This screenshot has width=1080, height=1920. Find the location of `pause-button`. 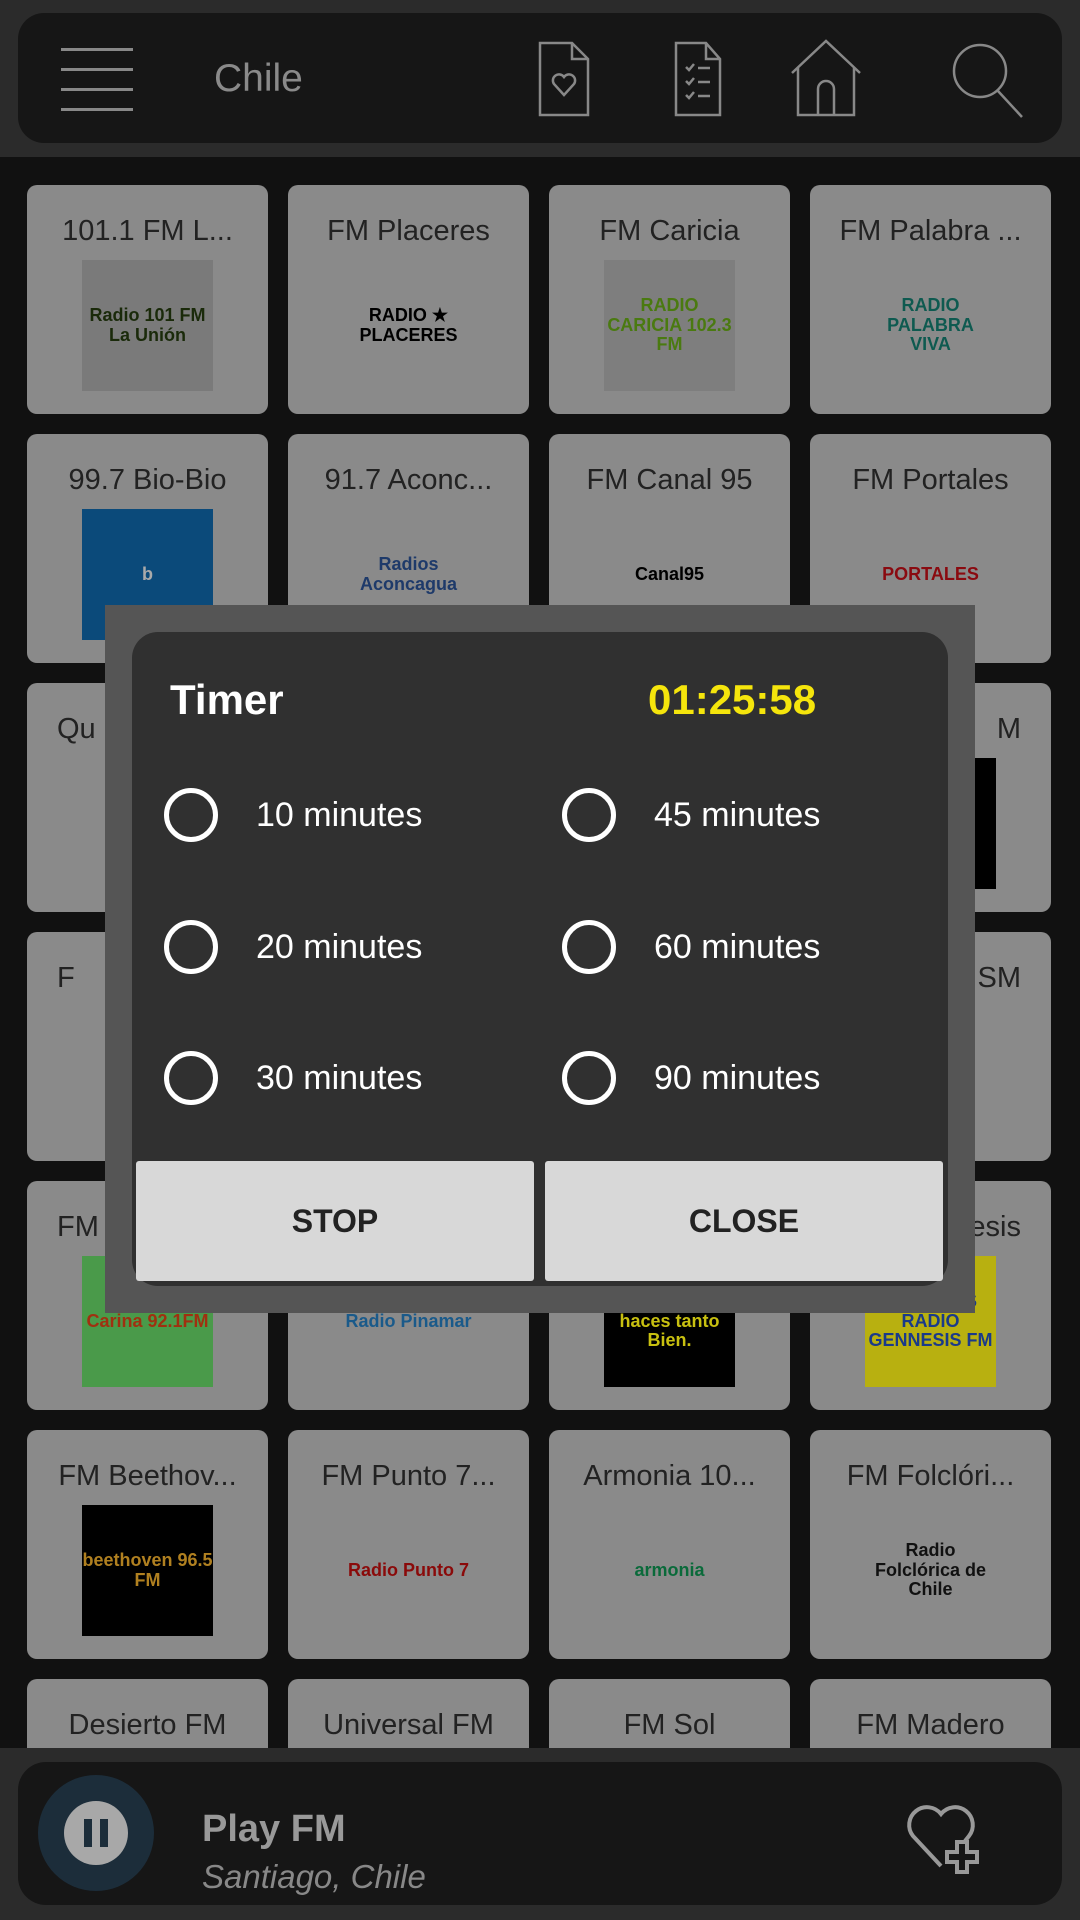

pause-button is located at coordinates (96, 1833).